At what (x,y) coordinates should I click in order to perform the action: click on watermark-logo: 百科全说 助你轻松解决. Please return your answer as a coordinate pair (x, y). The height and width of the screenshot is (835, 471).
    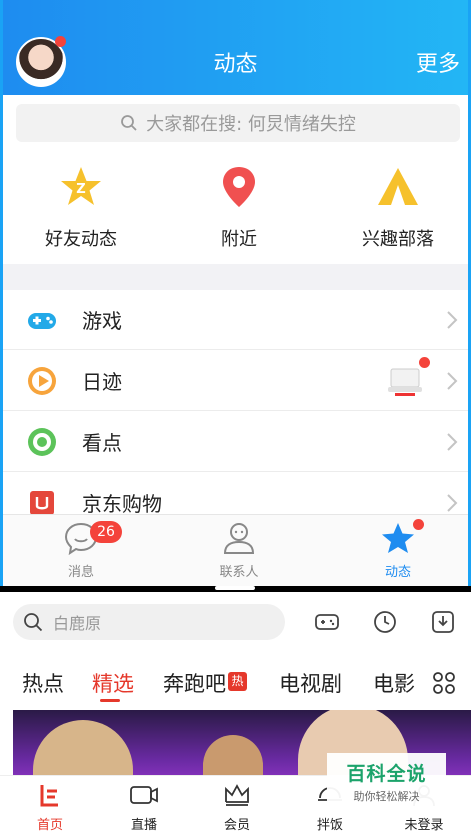
    Looking at the image, I should click on (386, 780).